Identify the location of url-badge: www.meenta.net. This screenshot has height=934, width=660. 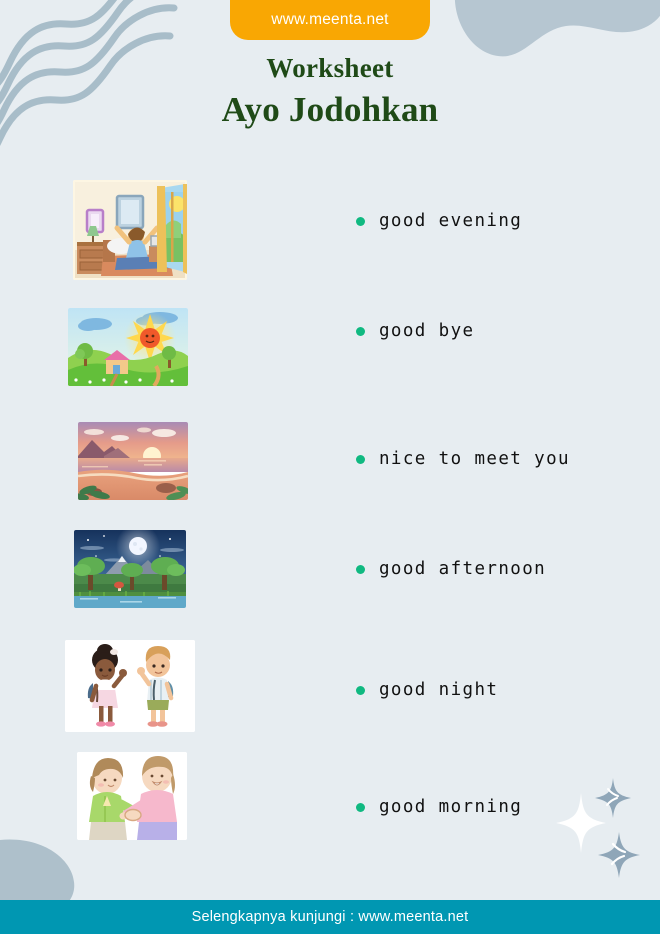
(330, 20).